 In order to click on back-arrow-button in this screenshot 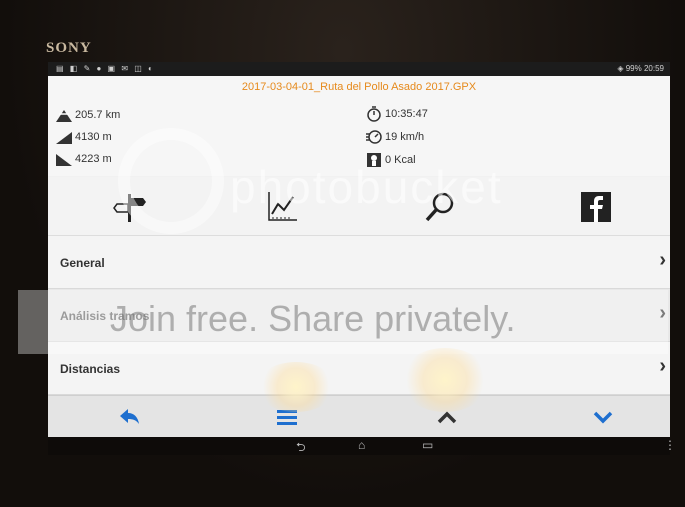, I will do `click(129, 417)`.